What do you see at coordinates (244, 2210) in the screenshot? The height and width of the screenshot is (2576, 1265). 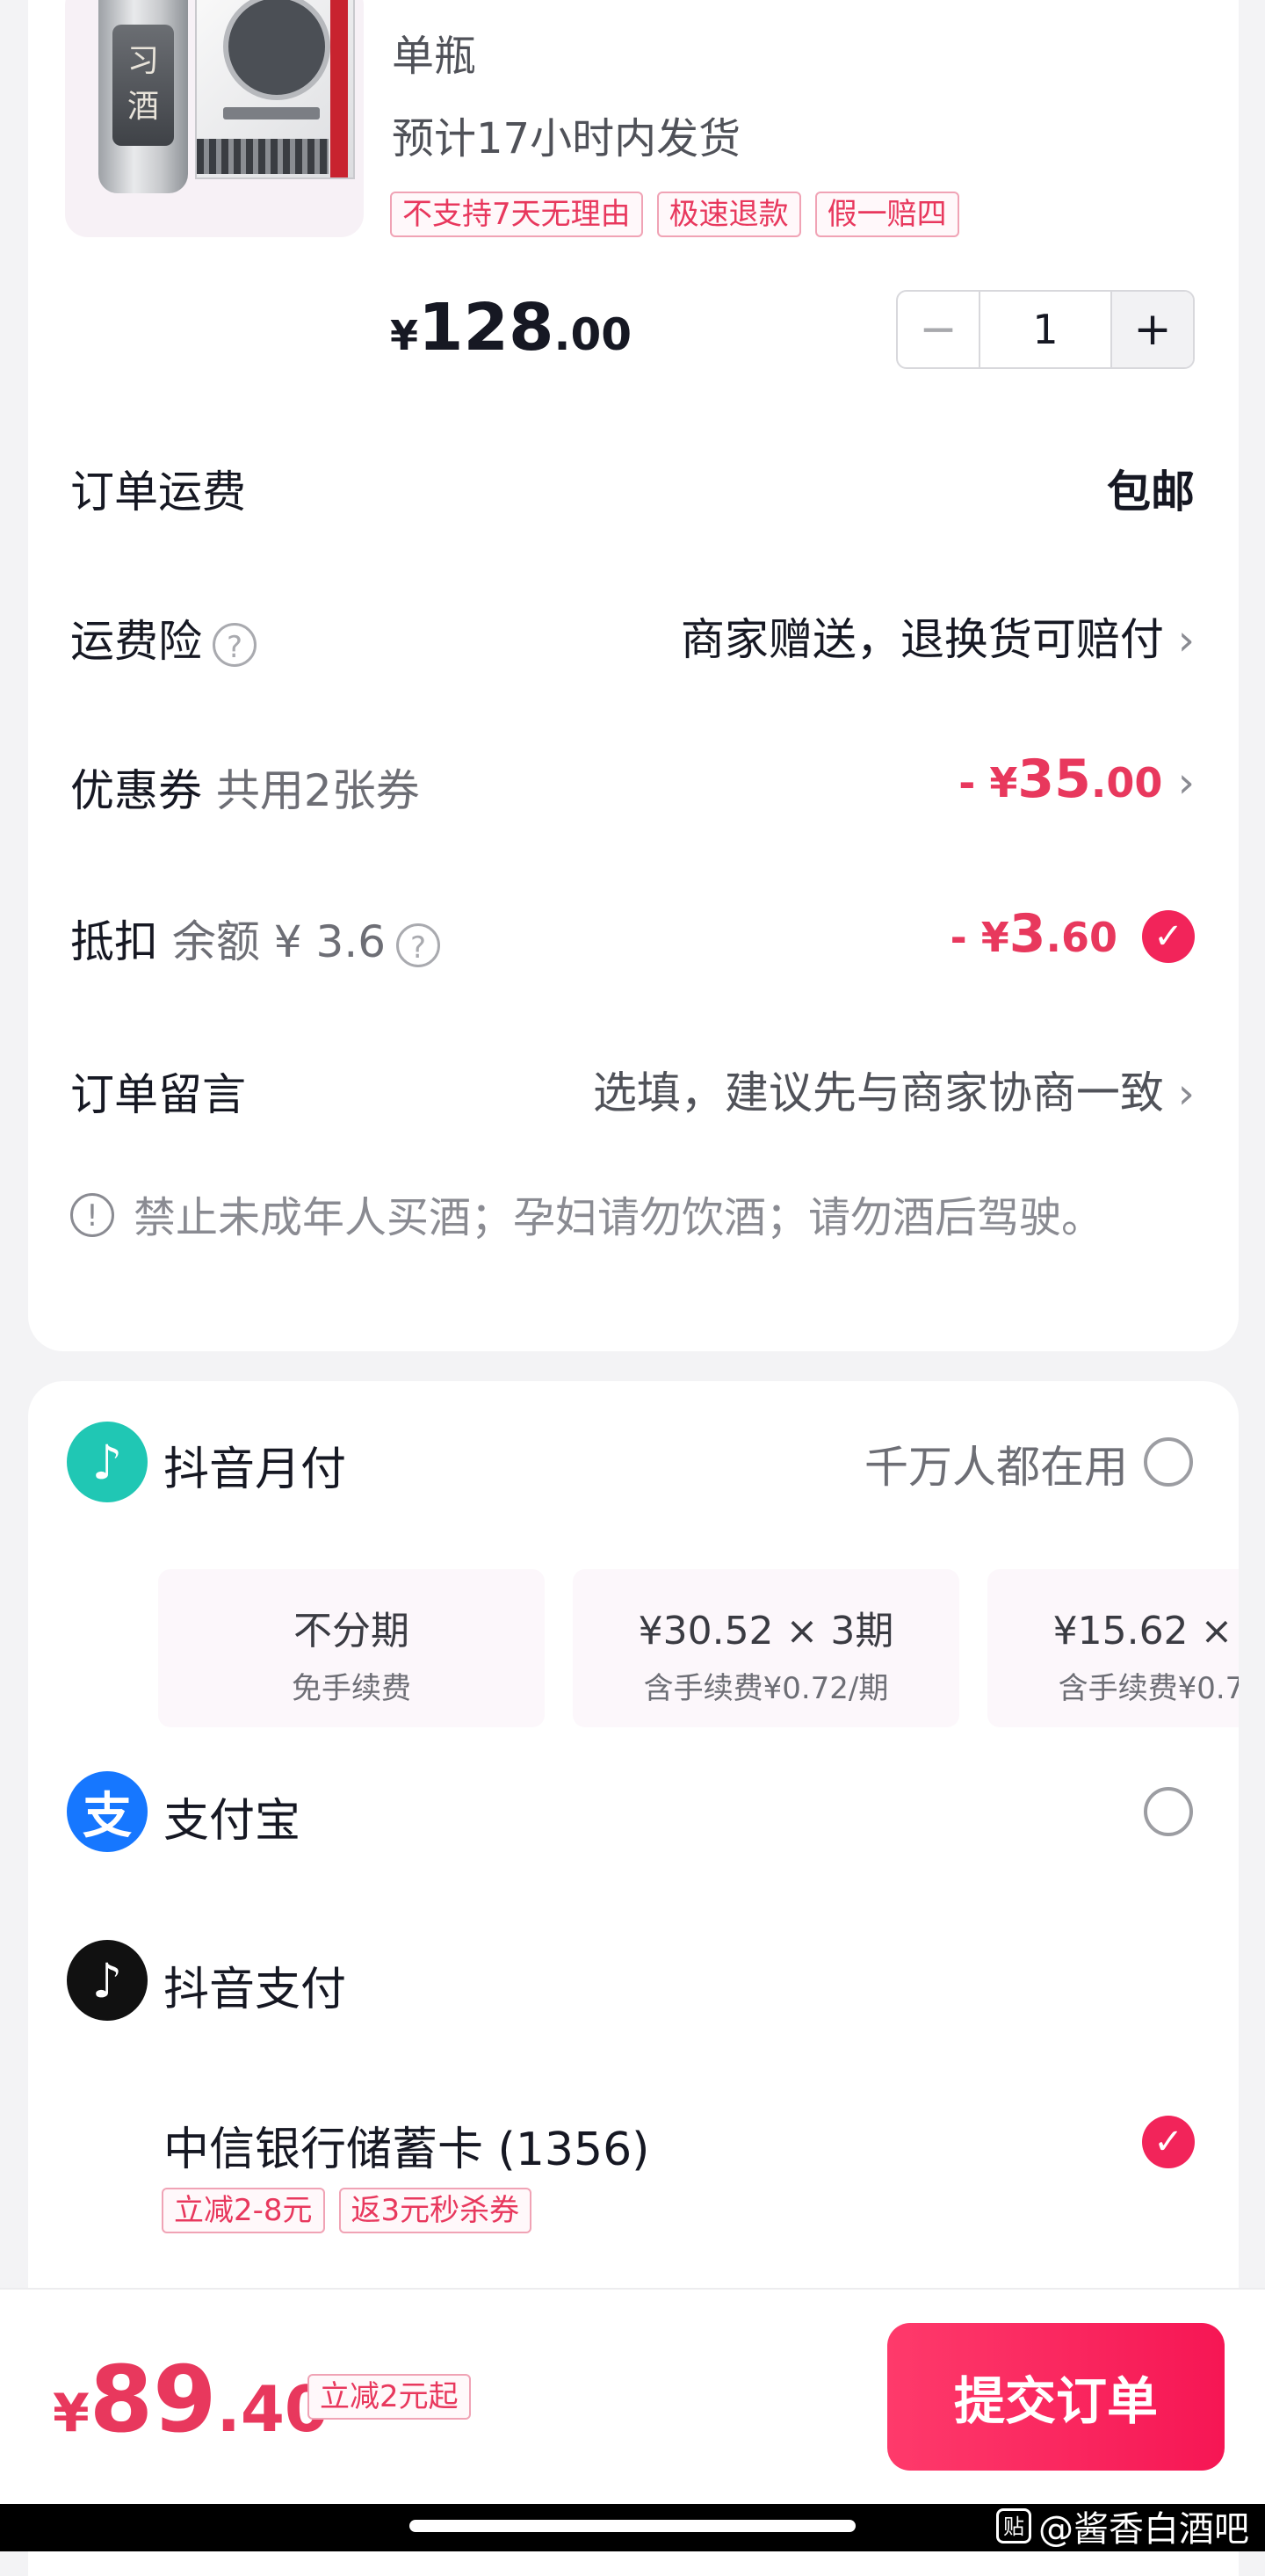 I see `promo-tag: 立减2-8元` at bounding box center [244, 2210].